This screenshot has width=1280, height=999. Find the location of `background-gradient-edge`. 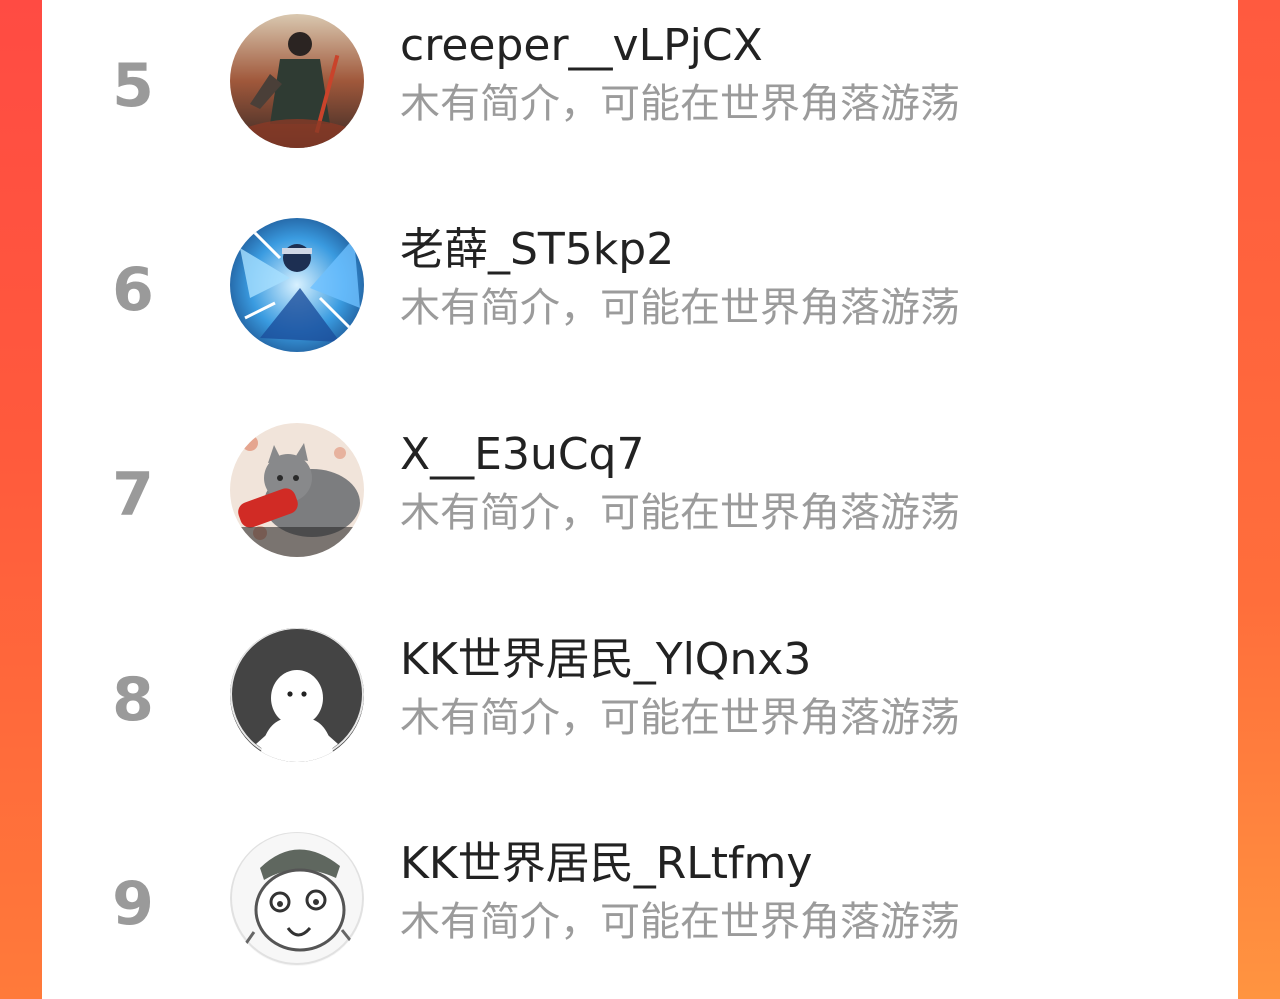

background-gradient-edge is located at coordinates (1259, 499).